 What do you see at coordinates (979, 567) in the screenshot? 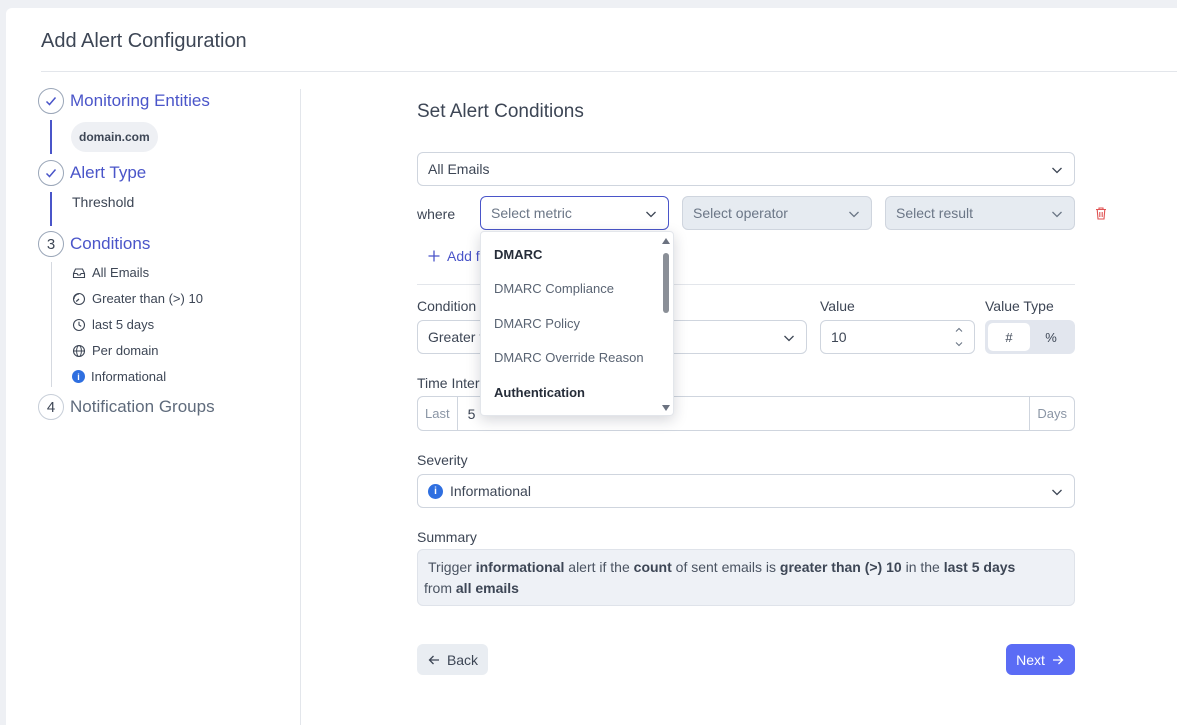
I see `summary-interval: last 5 days` at bounding box center [979, 567].